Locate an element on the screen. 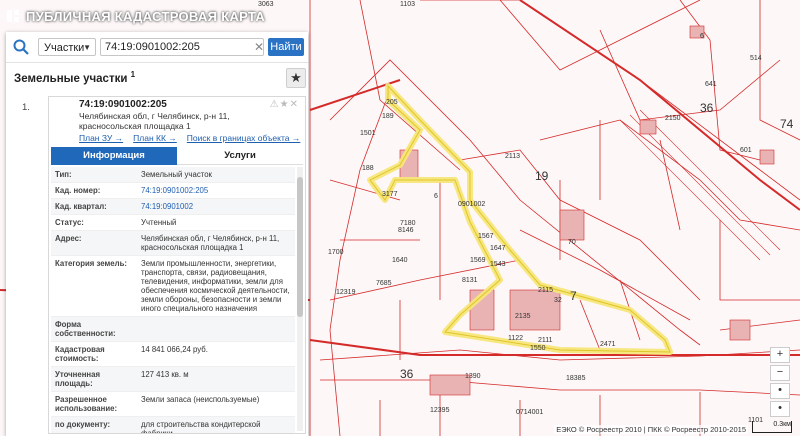 This screenshot has height=436, width=800. clear-icon: ✕ is located at coordinates (259, 47).